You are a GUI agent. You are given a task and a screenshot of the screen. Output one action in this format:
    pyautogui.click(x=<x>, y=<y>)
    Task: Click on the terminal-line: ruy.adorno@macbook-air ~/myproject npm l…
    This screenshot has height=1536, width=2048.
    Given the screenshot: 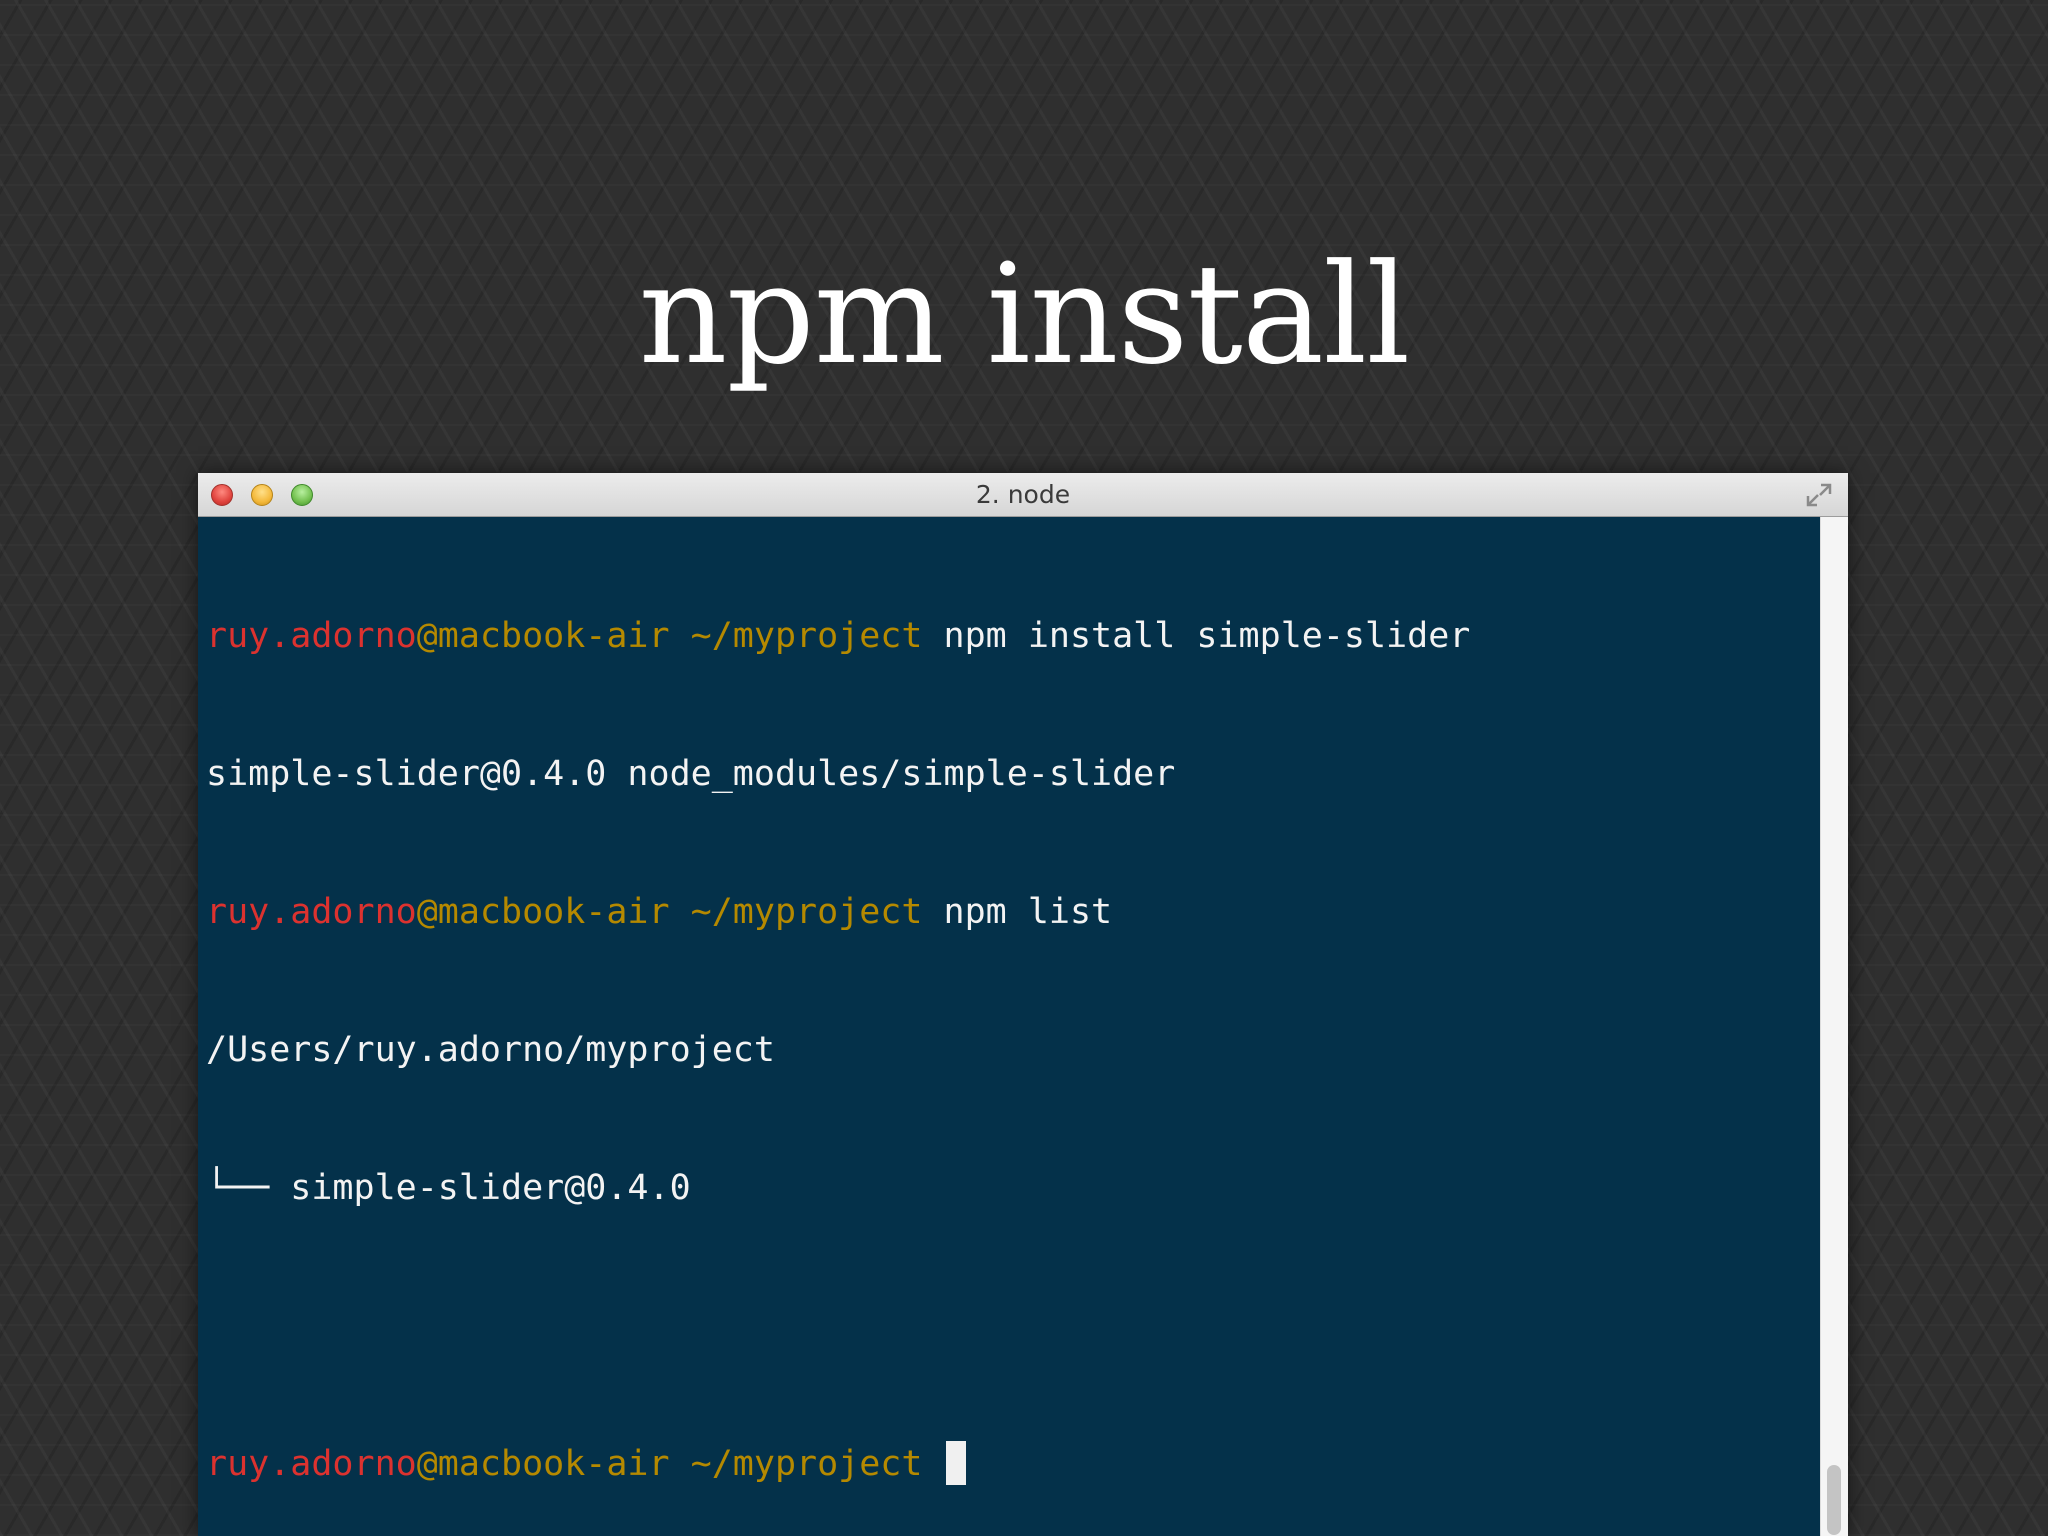 What is the action you would take?
    pyautogui.click(x=1006, y=912)
    